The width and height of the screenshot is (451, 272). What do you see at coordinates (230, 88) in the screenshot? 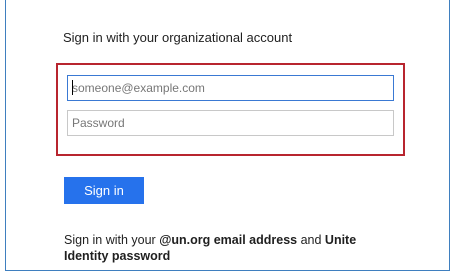
I see `email-field` at bounding box center [230, 88].